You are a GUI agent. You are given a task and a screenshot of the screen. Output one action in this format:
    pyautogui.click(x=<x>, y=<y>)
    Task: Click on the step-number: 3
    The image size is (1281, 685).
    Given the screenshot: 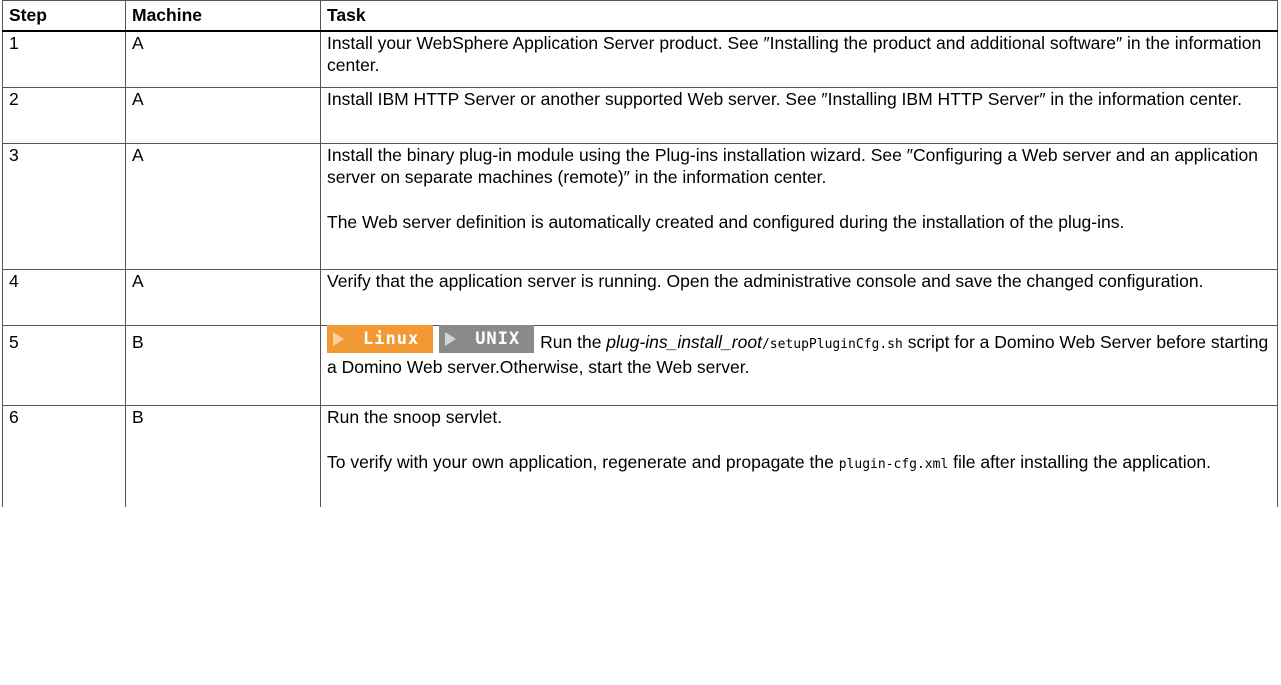 What is the action you would take?
    pyautogui.click(x=64, y=206)
    